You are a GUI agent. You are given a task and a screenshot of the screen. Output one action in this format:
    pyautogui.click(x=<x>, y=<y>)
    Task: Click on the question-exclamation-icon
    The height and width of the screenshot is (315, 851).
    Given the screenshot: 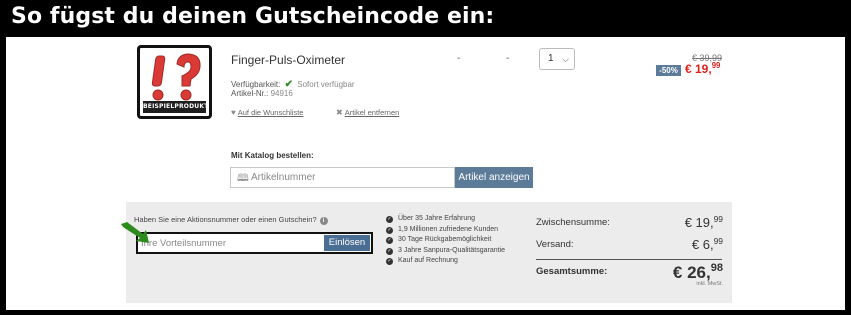 What is the action you would take?
    pyautogui.click(x=176, y=77)
    